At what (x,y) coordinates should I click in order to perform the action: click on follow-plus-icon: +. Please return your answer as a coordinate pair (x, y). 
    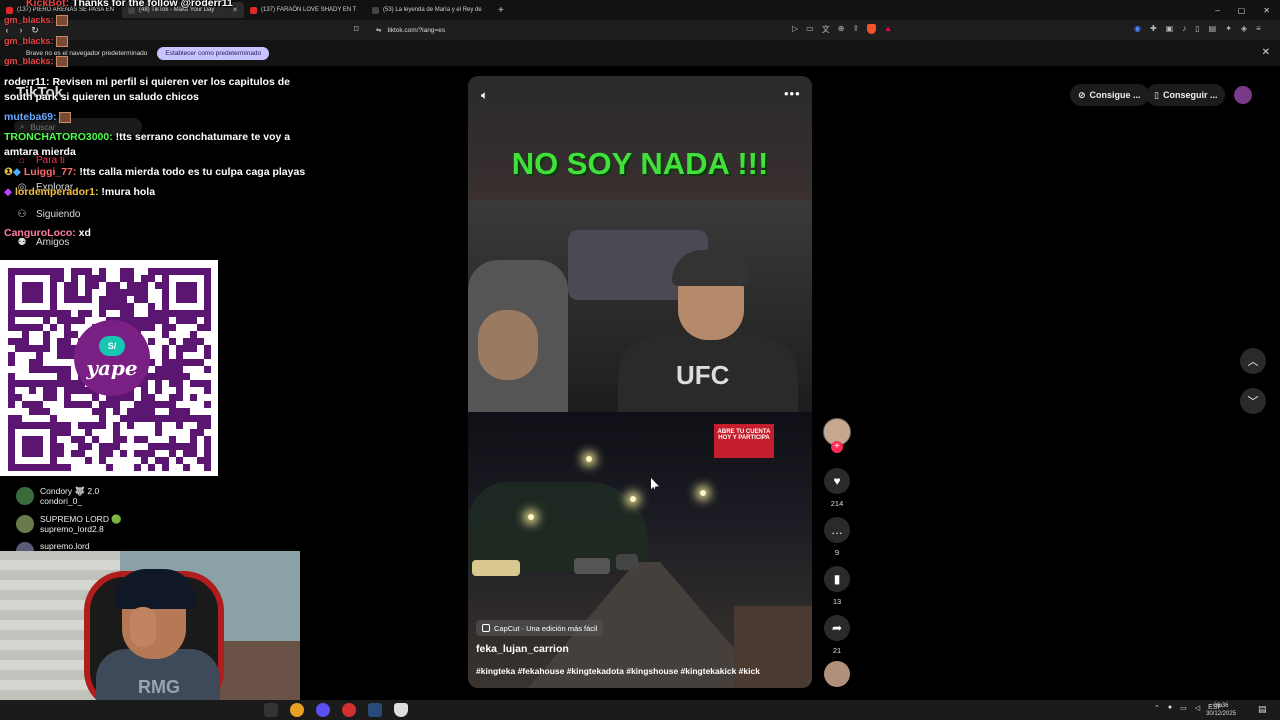
    Looking at the image, I should click on (837, 447).